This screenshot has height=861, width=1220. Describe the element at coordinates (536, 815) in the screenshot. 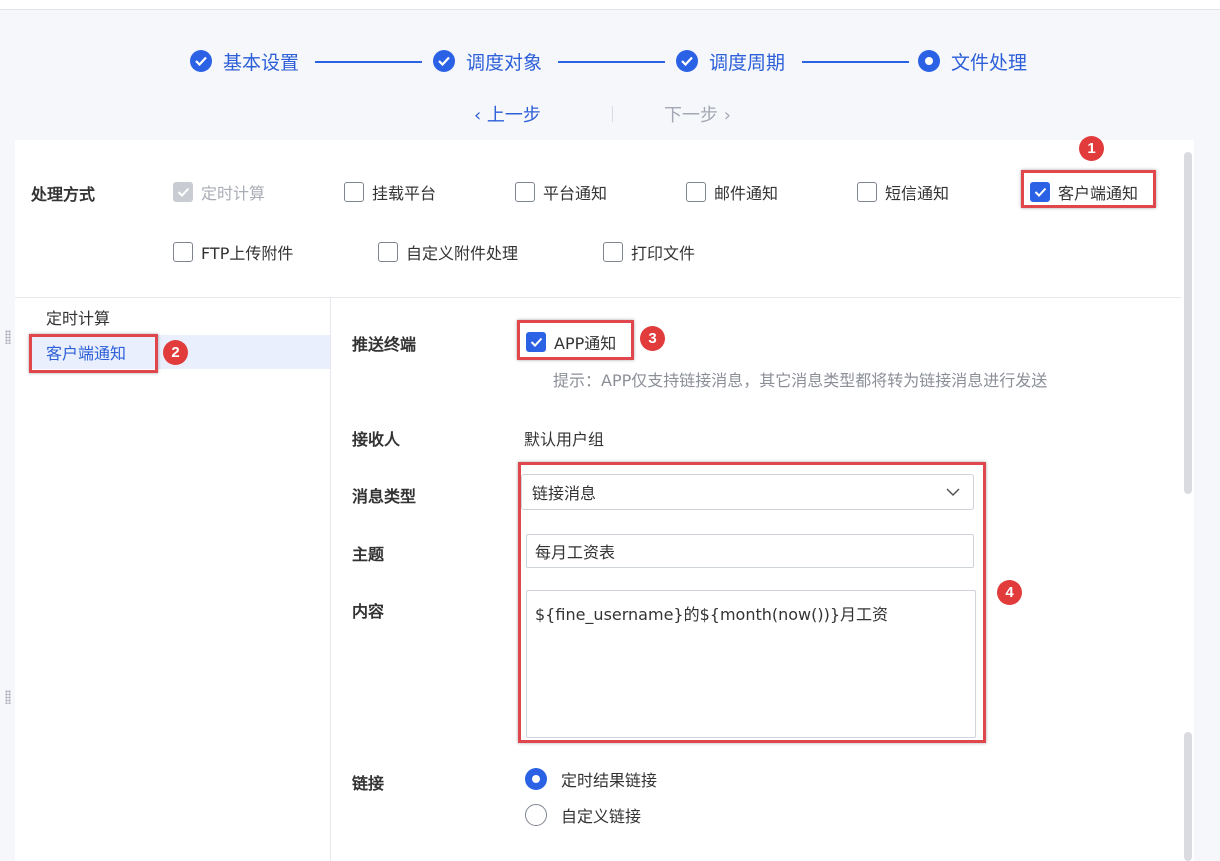

I see `radio-empty-icon` at that location.